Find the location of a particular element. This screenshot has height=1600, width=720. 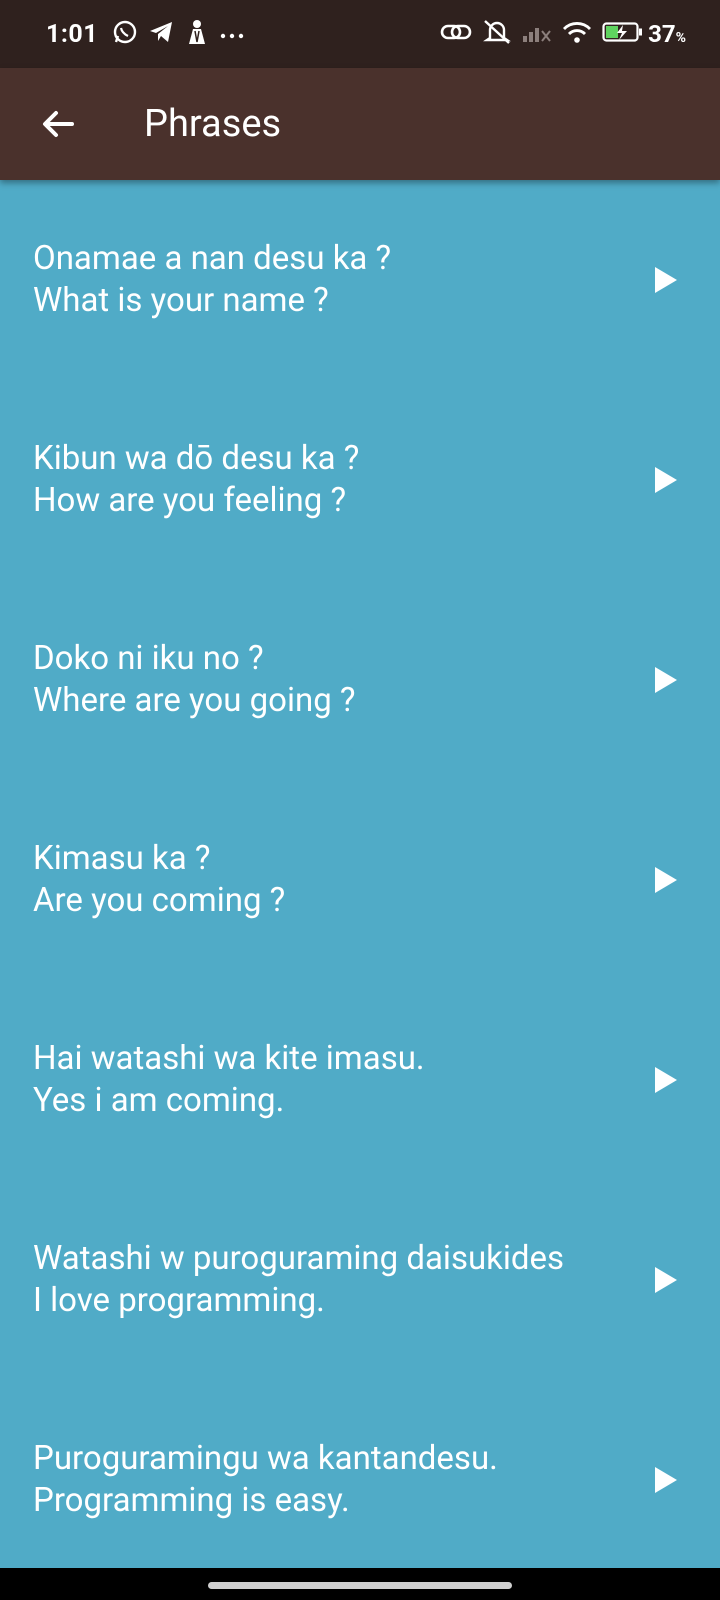

signal-icon is located at coordinates (537, 34).